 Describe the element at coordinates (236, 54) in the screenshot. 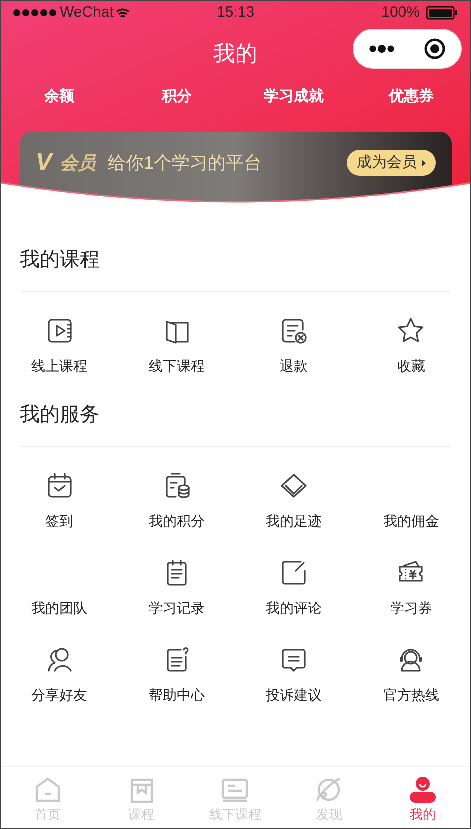

I see `page-title: 我的` at that location.